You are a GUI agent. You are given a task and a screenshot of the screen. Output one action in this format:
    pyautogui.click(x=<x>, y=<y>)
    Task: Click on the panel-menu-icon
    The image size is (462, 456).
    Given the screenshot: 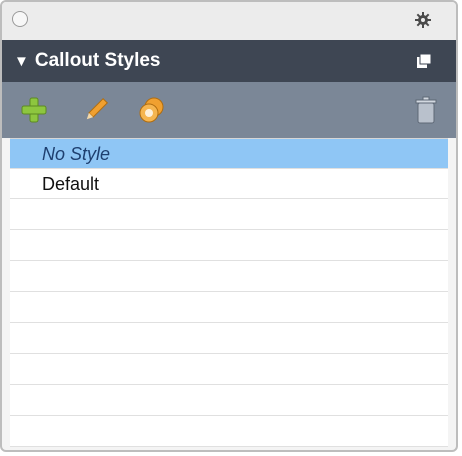 What is the action you would take?
    pyautogui.click(x=424, y=61)
    